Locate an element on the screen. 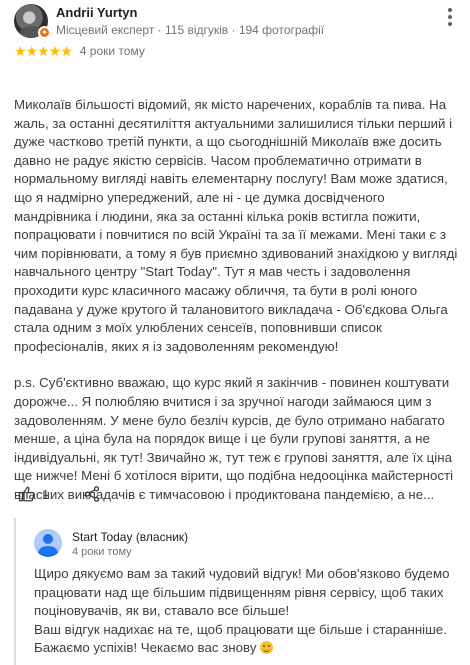  rating-row: ★★★★★ 4 роки тому is located at coordinates (79, 51).